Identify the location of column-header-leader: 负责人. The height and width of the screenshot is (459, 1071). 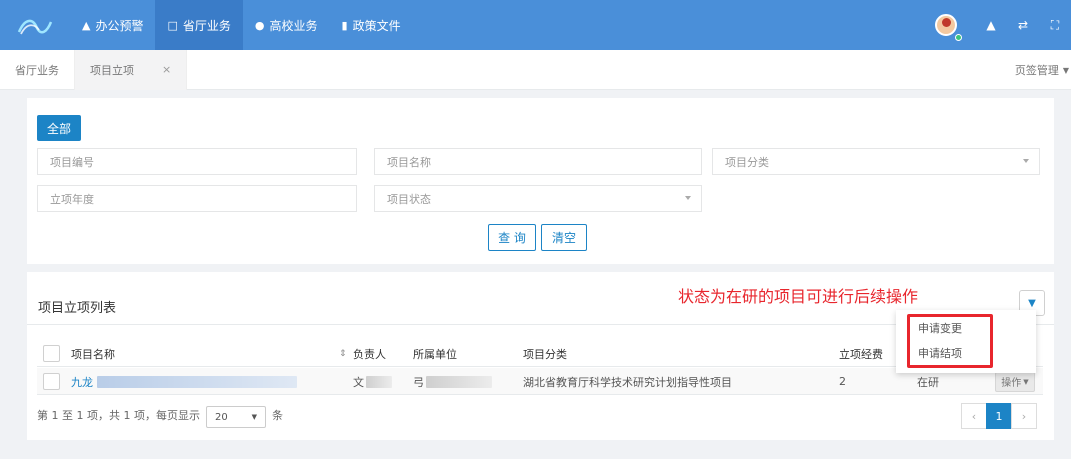
(369, 353).